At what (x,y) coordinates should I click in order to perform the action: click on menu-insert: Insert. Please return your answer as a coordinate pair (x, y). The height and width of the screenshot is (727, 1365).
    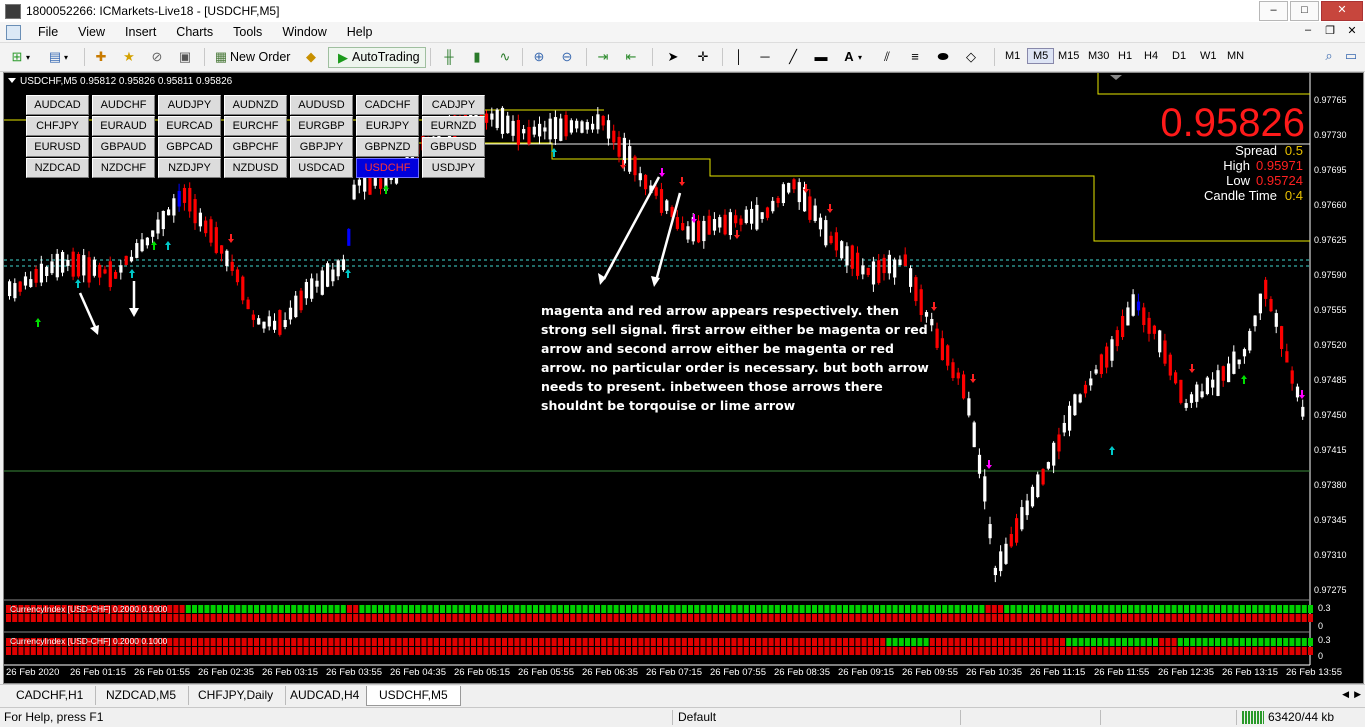
    Looking at the image, I should click on (140, 32).